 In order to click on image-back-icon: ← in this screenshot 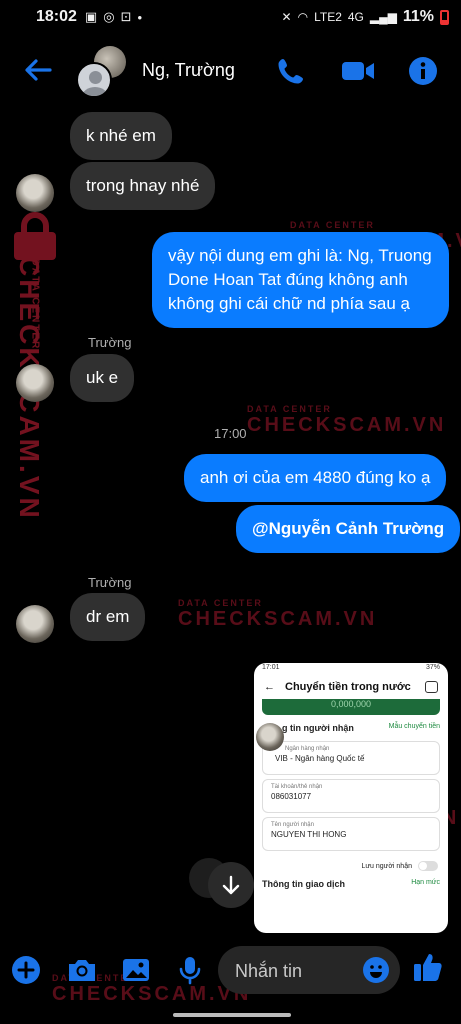, I will do `click(269, 687)`.